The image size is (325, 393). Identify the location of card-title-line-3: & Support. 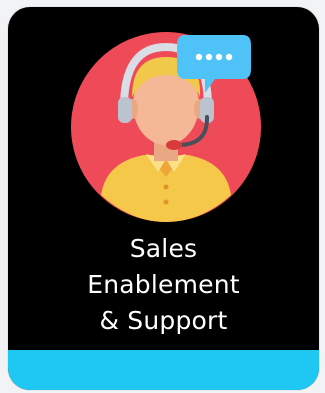
(163, 320).